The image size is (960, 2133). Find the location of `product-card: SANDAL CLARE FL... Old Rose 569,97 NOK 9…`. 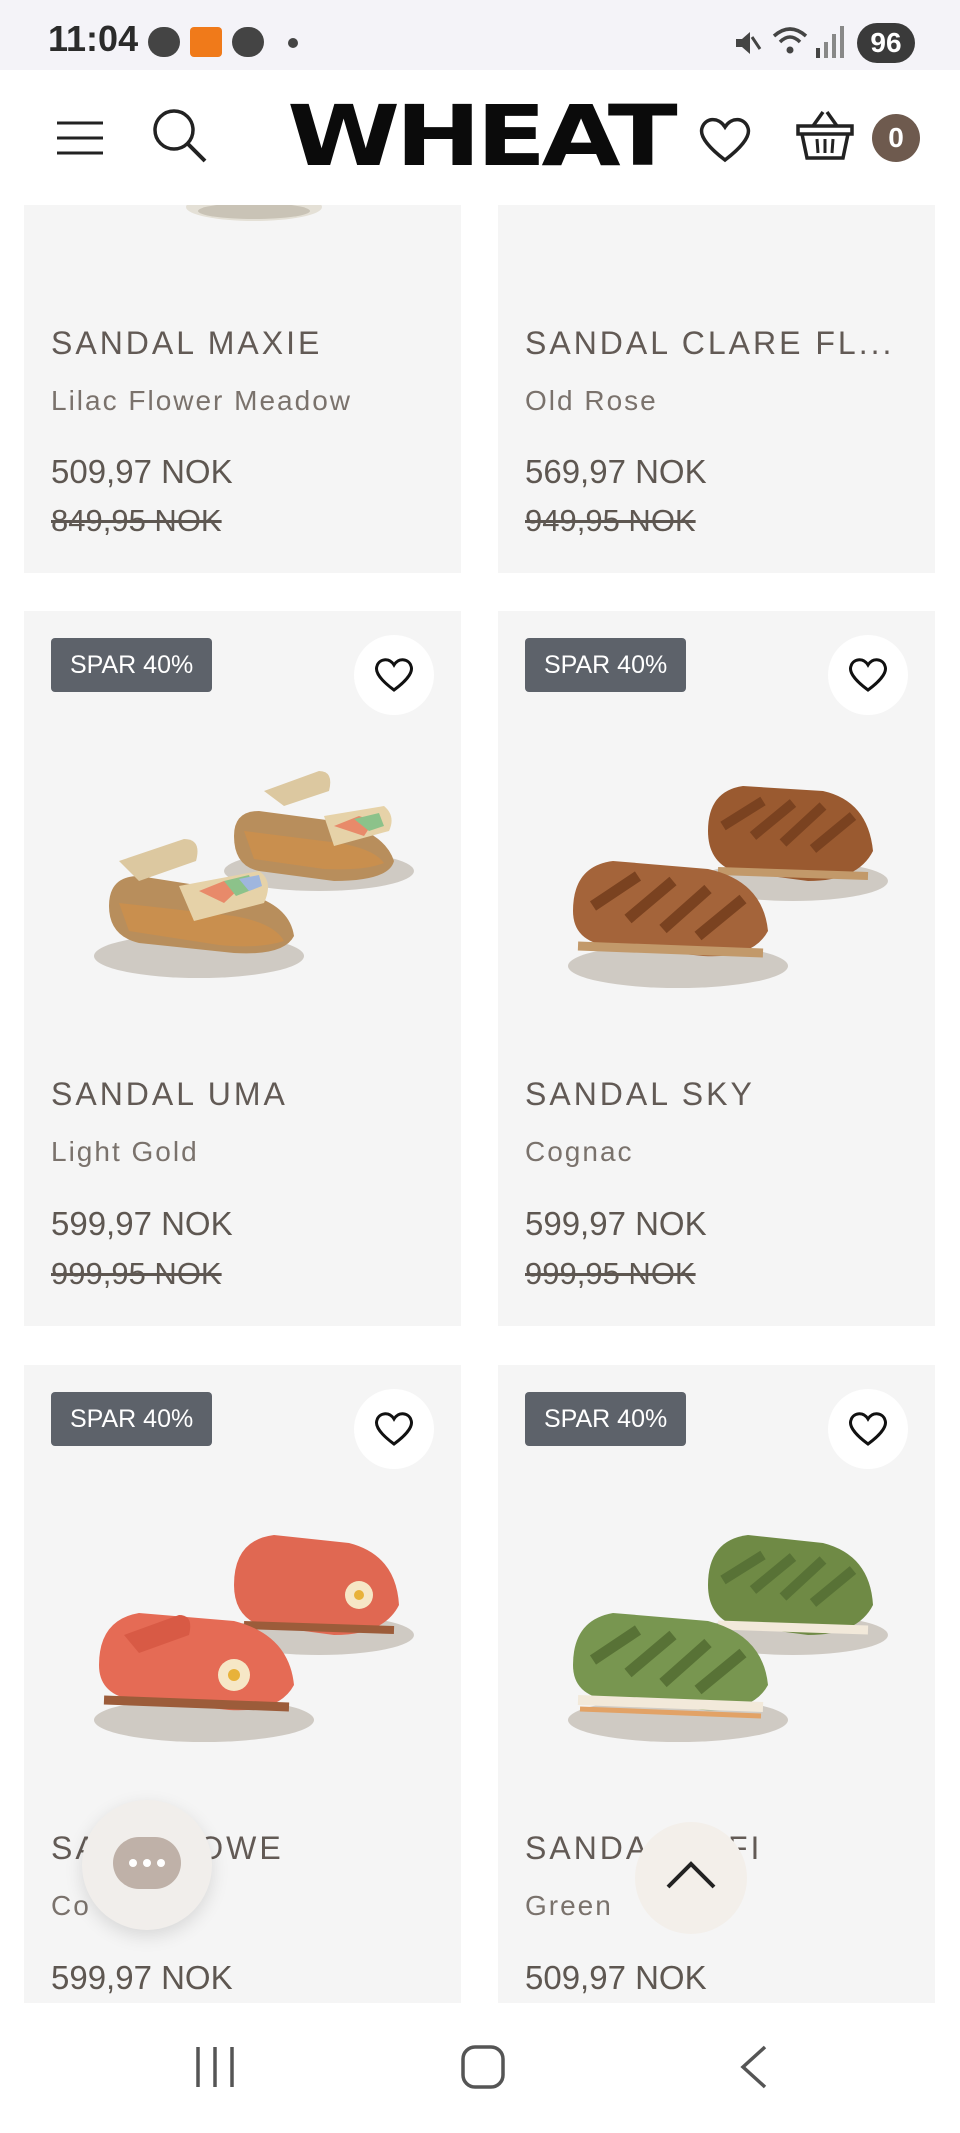

product-card: SANDAL CLARE FL... Old Rose 569,97 NOK 9… is located at coordinates (716, 389).